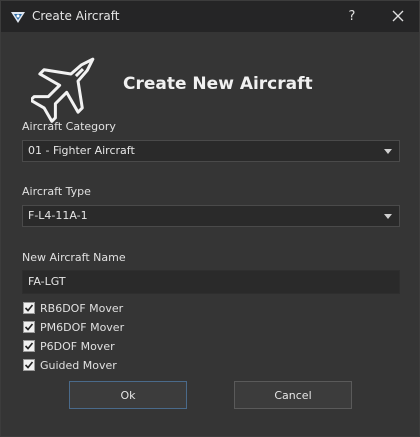 The width and height of the screenshot is (420, 437). I want to click on pm6dof-mover-label: PM6DOF Mover, so click(82, 327).